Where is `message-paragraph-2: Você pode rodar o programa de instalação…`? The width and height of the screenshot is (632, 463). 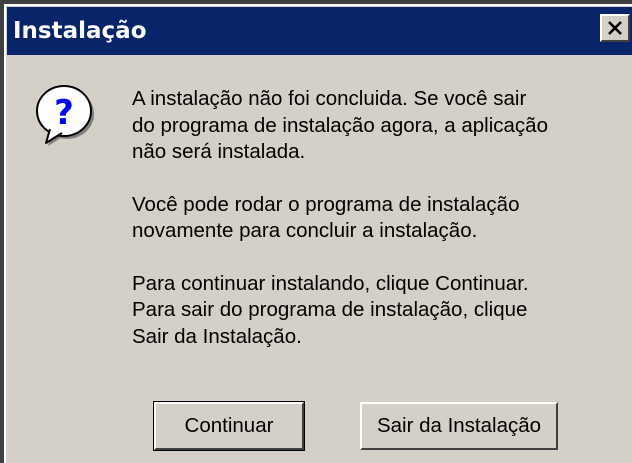 message-paragraph-2: Você pode rodar o programa de instalação… is located at coordinates (372, 218).